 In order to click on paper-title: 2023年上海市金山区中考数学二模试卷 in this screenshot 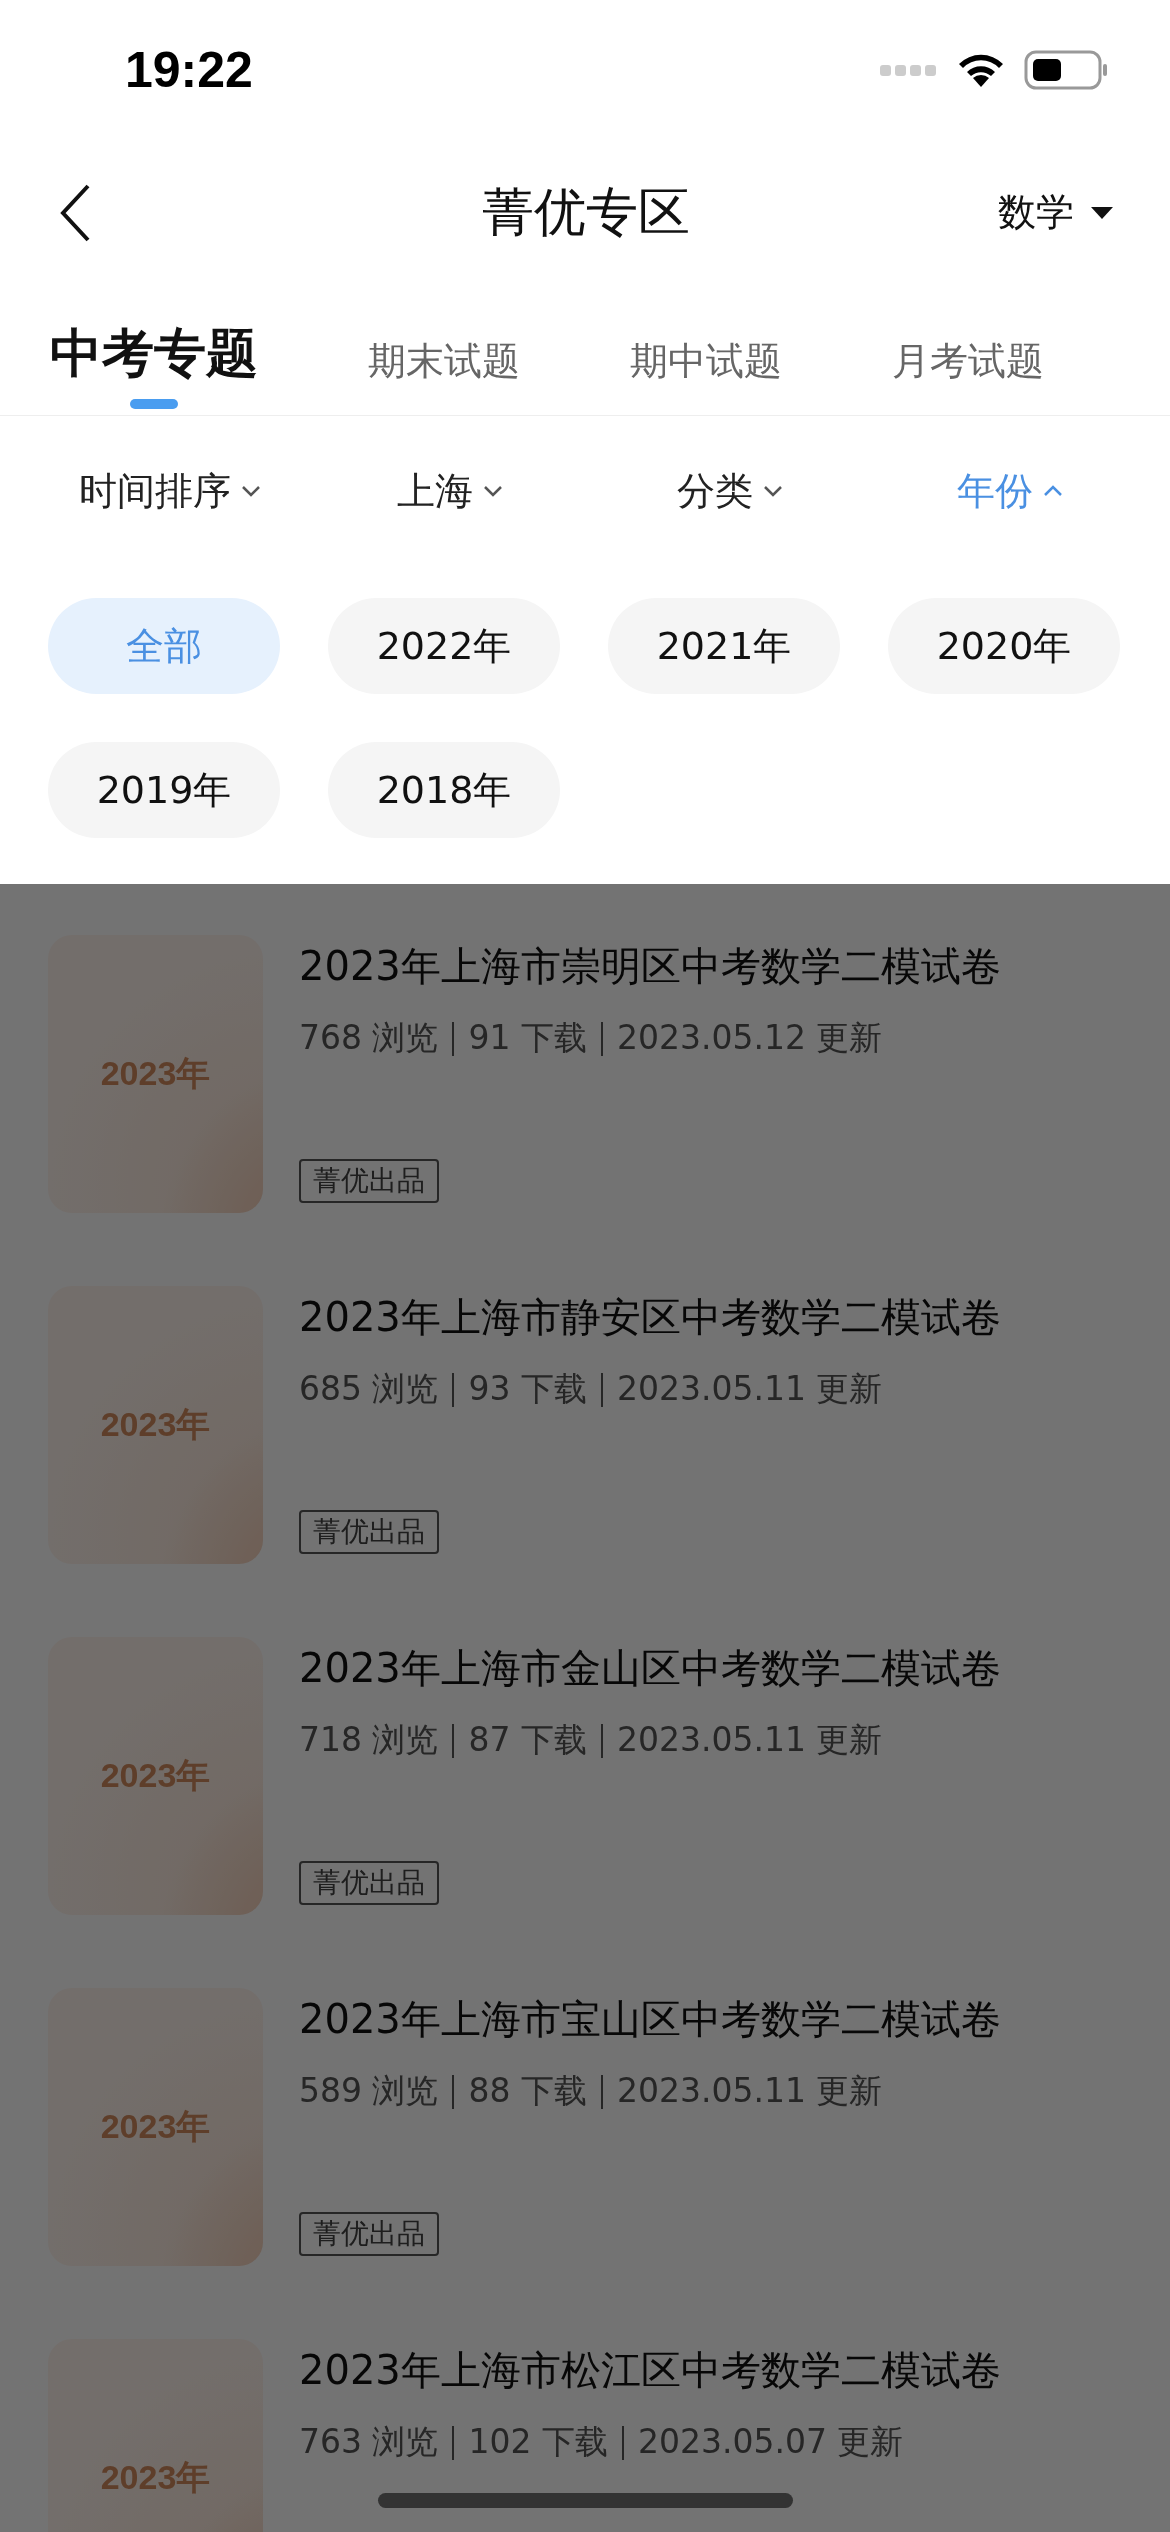, I will do `click(650, 1668)`.